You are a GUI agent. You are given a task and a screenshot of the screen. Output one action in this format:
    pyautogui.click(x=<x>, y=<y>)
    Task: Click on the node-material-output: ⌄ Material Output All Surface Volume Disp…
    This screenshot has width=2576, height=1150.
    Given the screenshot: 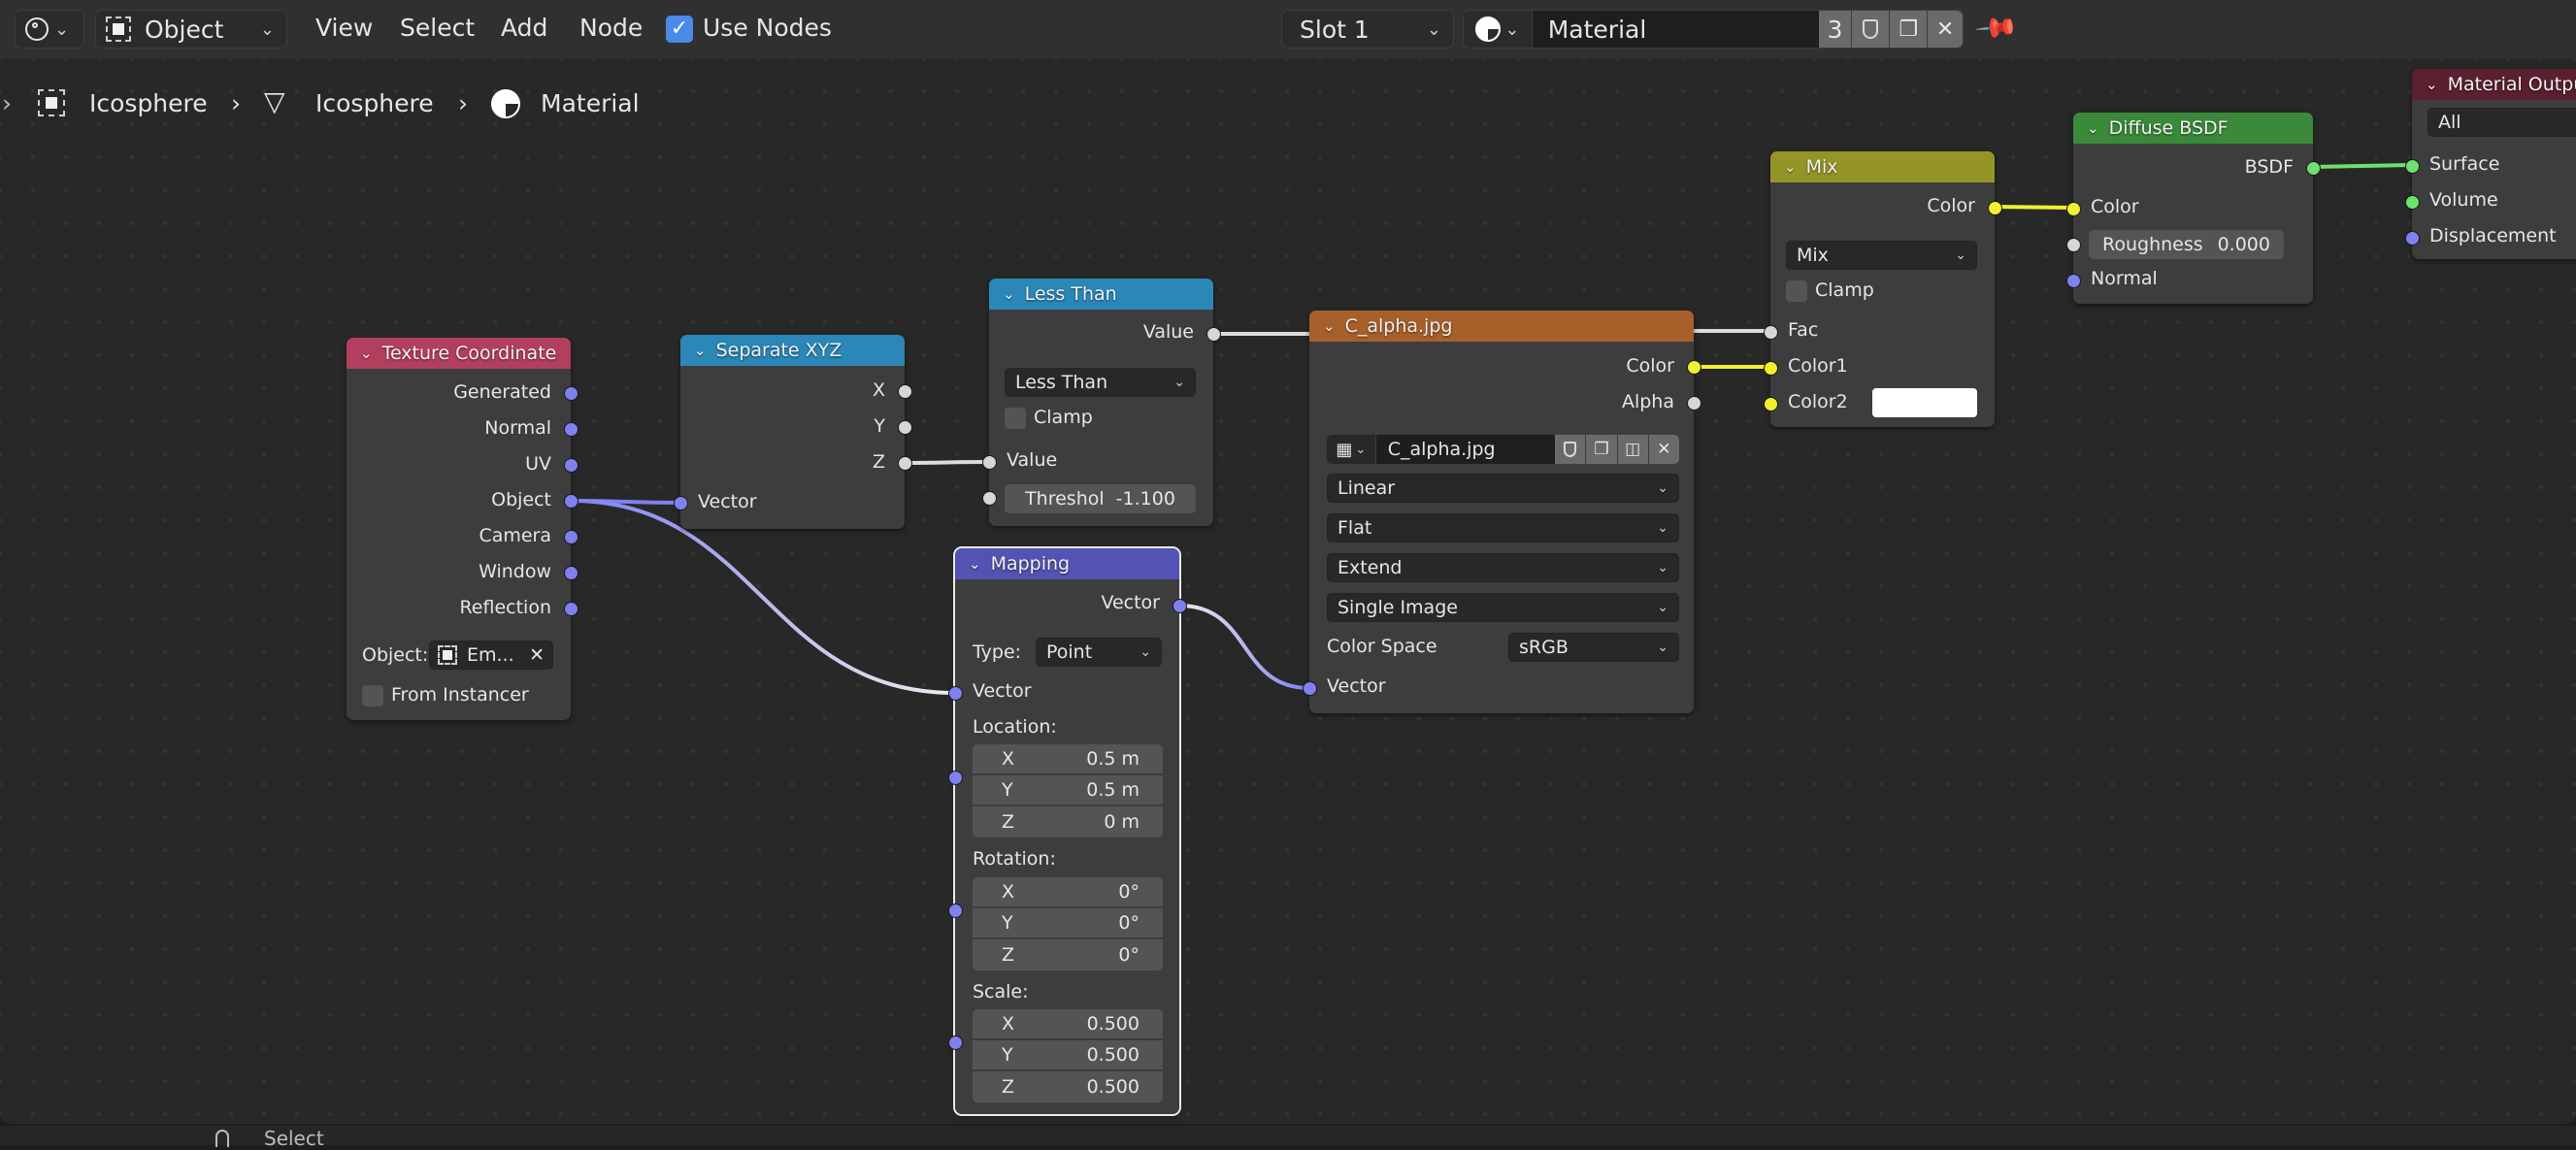 What is the action you would take?
    pyautogui.click(x=2490, y=164)
    